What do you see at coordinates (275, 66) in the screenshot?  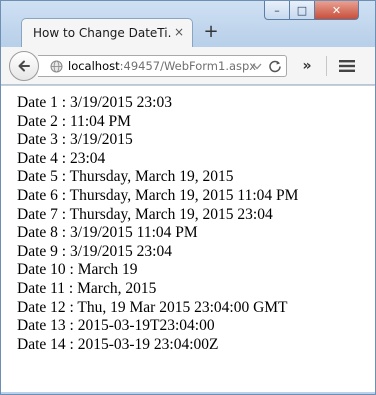 I see `reload-icon` at bounding box center [275, 66].